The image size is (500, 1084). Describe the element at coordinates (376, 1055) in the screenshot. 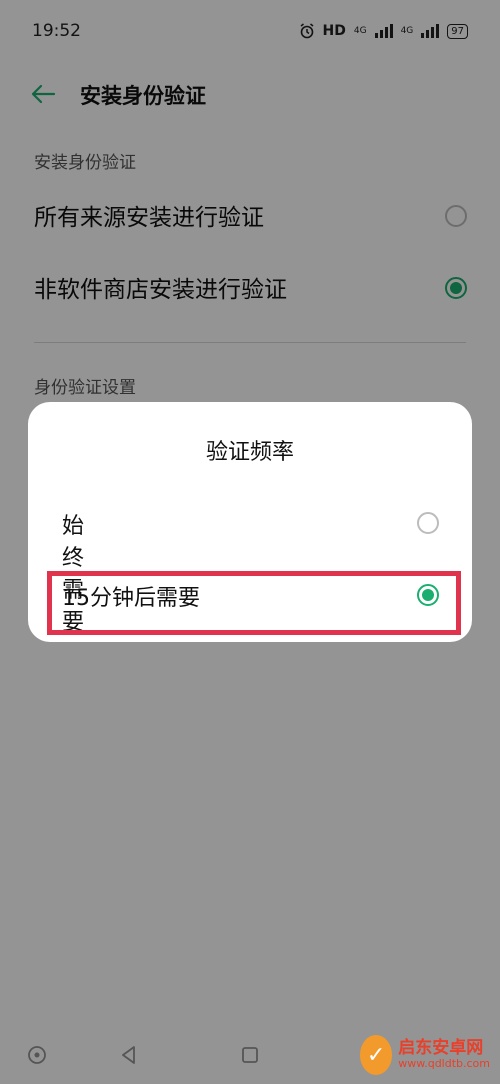

I see `watermark-logo-icon: ✓` at that location.